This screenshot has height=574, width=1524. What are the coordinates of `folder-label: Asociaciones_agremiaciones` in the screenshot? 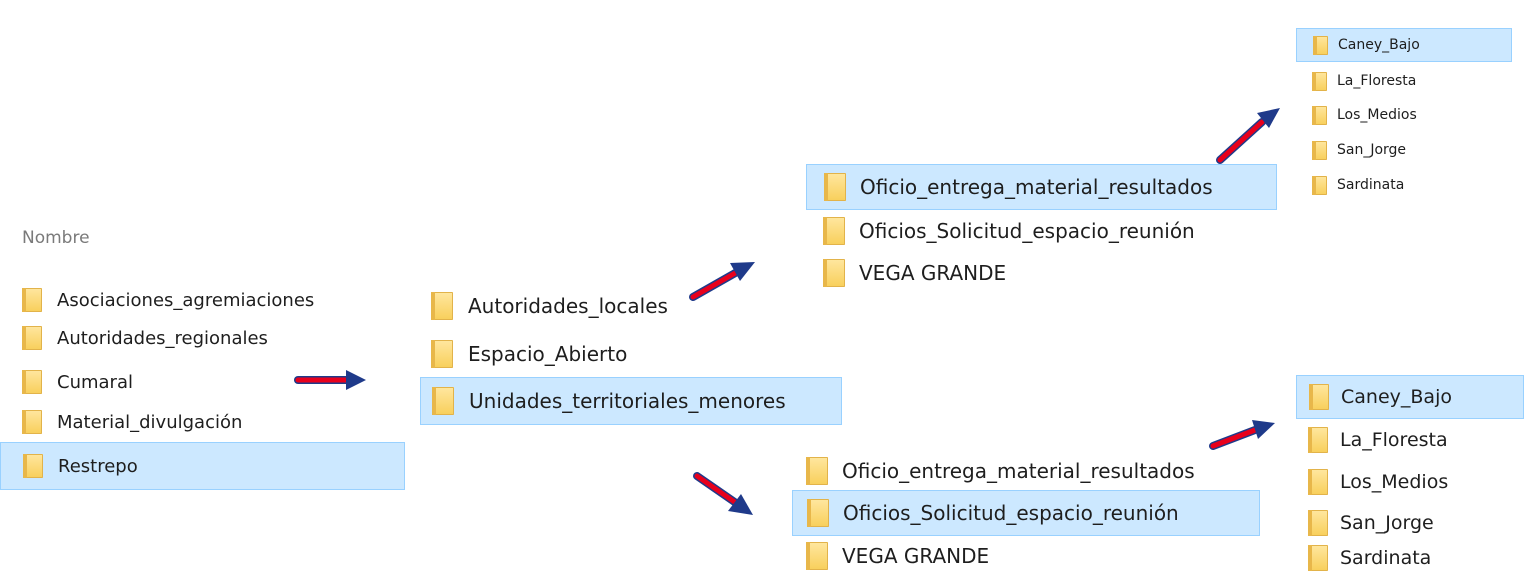 It's located at (186, 300).